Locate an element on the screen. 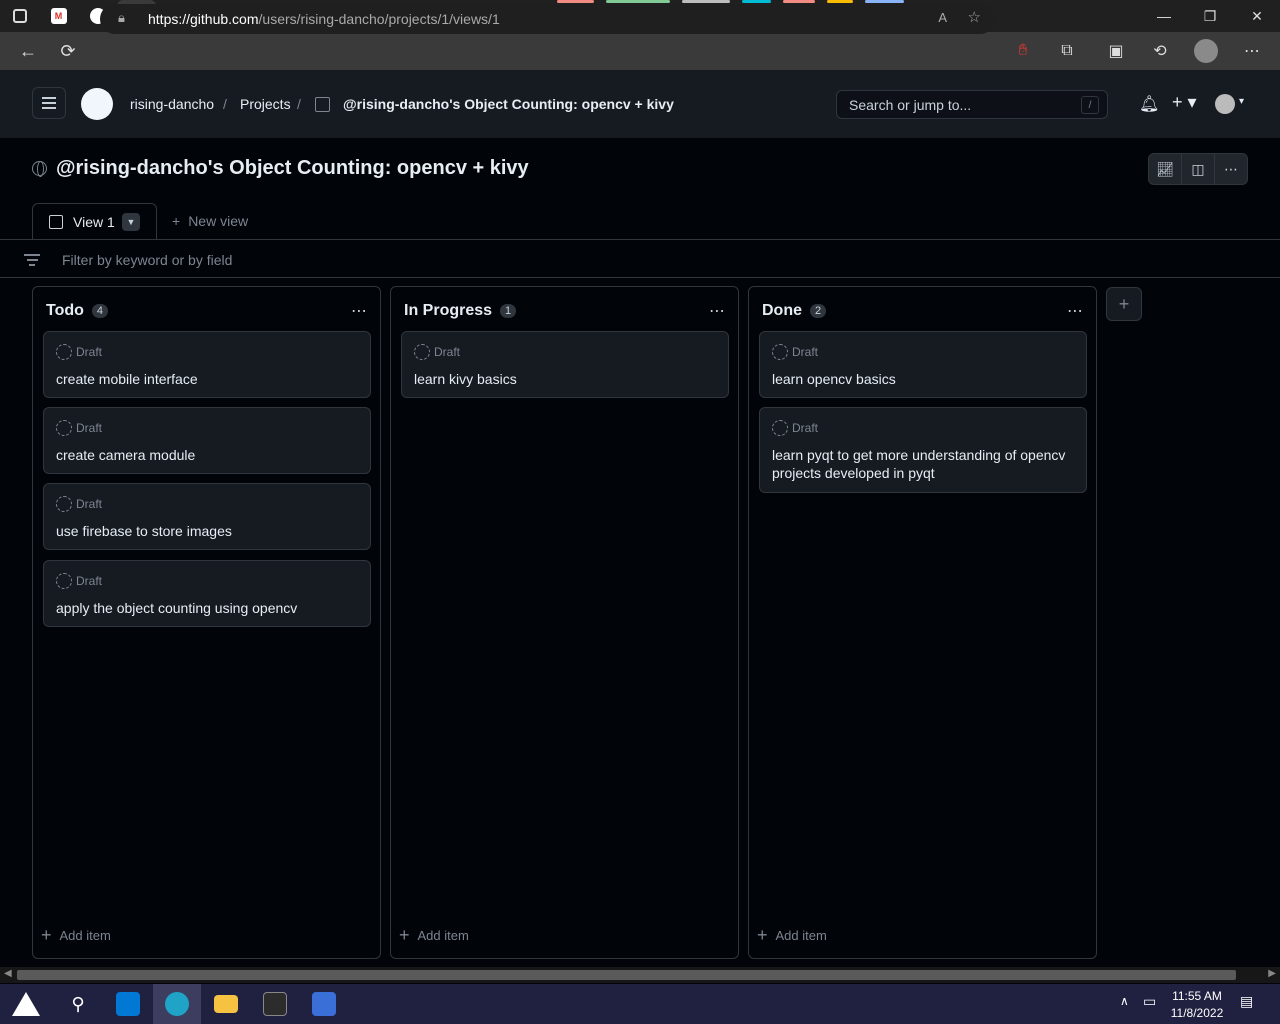 The image size is (1280, 1024). stop-extension-icon: ✋︎ is located at coordinates (1023, 51).